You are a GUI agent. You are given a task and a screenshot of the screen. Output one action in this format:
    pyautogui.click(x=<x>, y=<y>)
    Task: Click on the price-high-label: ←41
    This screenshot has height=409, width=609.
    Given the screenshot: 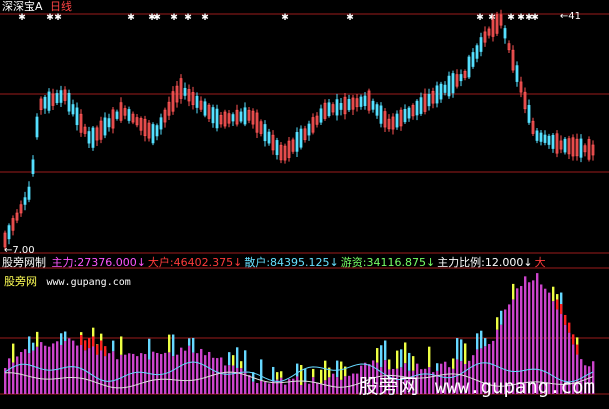 What is the action you would take?
    pyautogui.click(x=570, y=16)
    